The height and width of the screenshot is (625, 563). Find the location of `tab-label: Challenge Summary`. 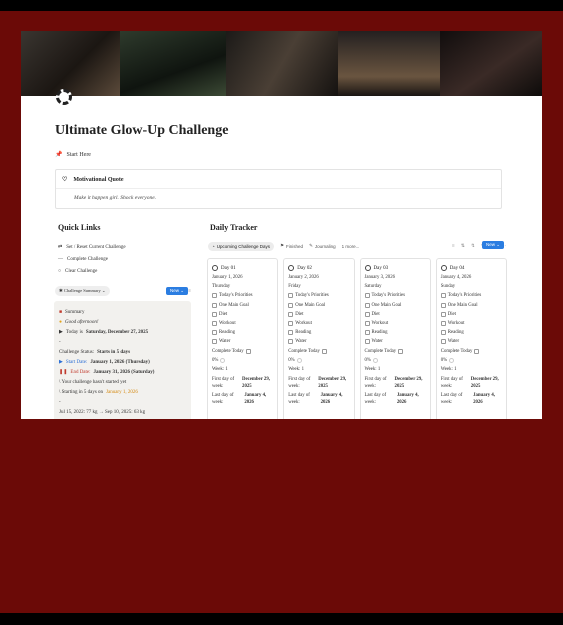

tab-label: Challenge Summary is located at coordinates (82, 290).